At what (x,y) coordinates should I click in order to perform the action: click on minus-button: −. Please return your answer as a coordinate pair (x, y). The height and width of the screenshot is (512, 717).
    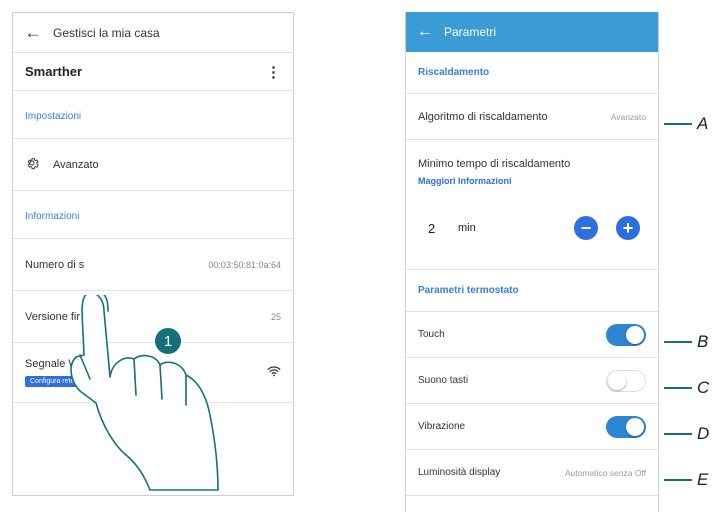
    Looking at the image, I should click on (586, 228).